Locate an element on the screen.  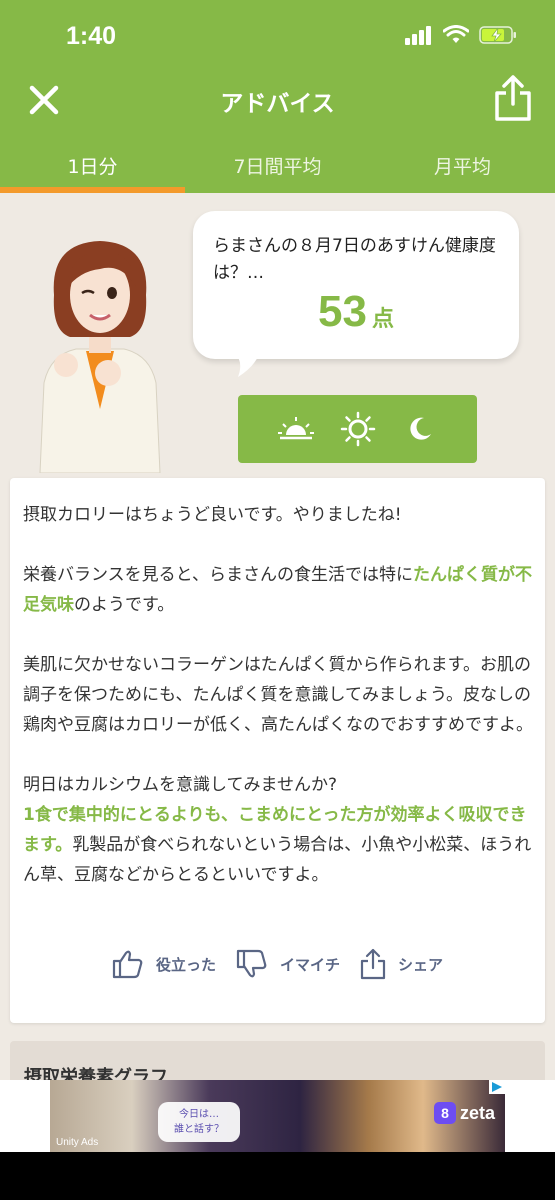
health-score-value: 53 is located at coordinates (342, 311).